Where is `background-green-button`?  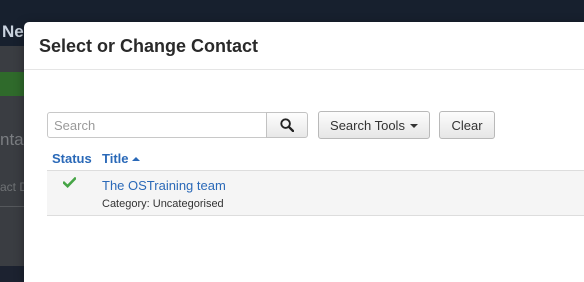
background-green-button is located at coordinates (12, 84).